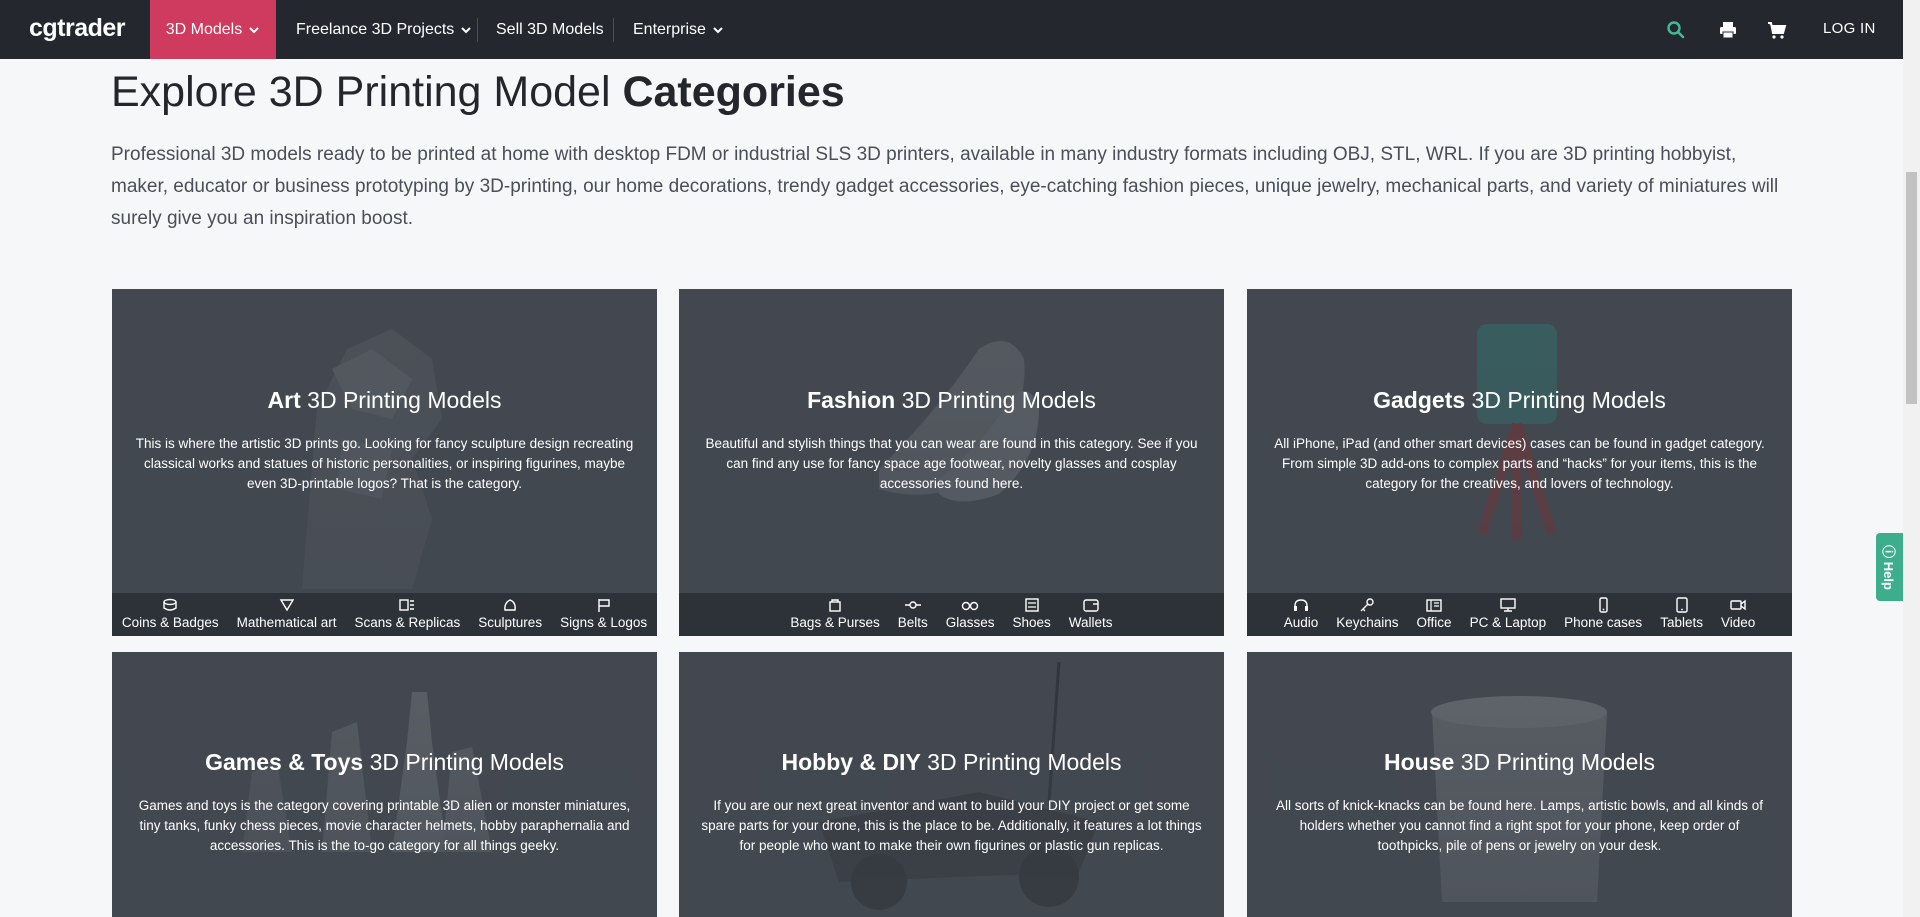 Image resolution: width=1920 pixels, height=917 pixels. Describe the element at coordinates (1091, 614) in the screenshot. I see `subcategory-wallets: Wallets` at that location.